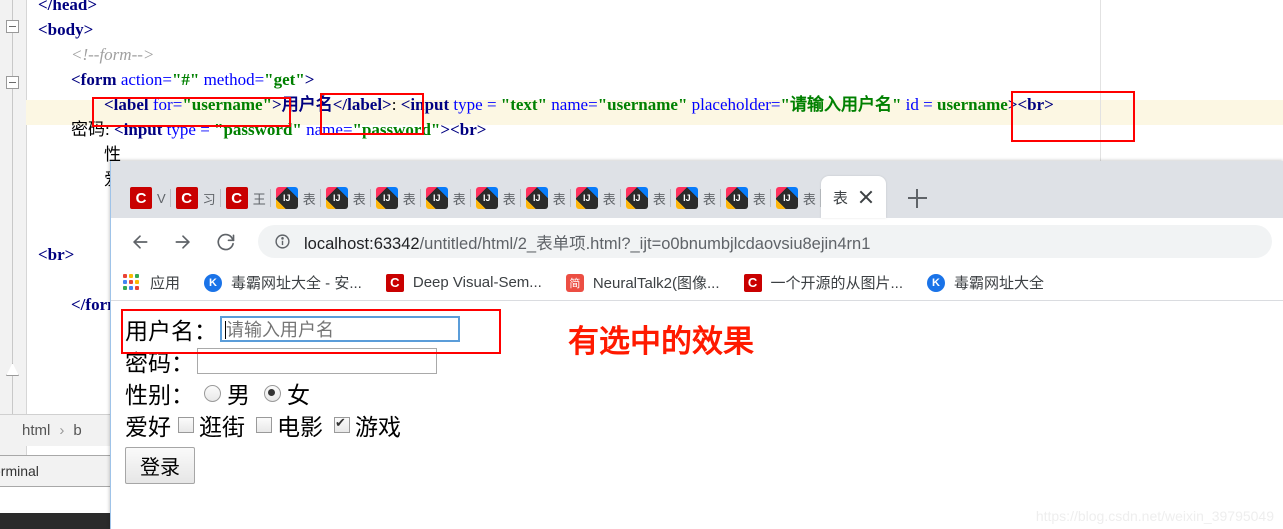  I want to click on annotation-text: 有选中的效果, so click(661, 341).